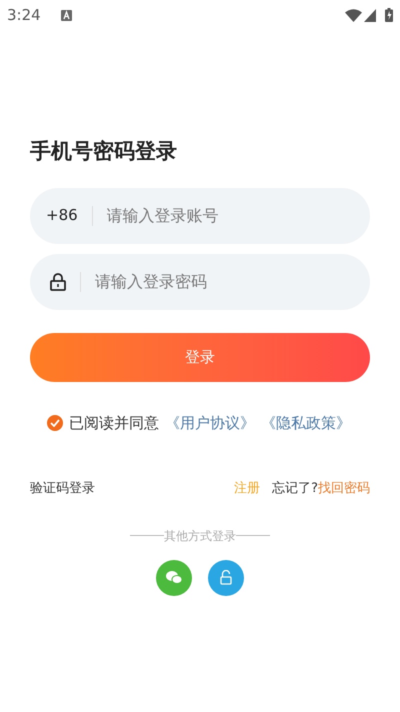  What do you see at coordinates (114, 423) in the screenshot?
I see `agreement-text: 已阅读并同意` at bounding box center [114, 423].